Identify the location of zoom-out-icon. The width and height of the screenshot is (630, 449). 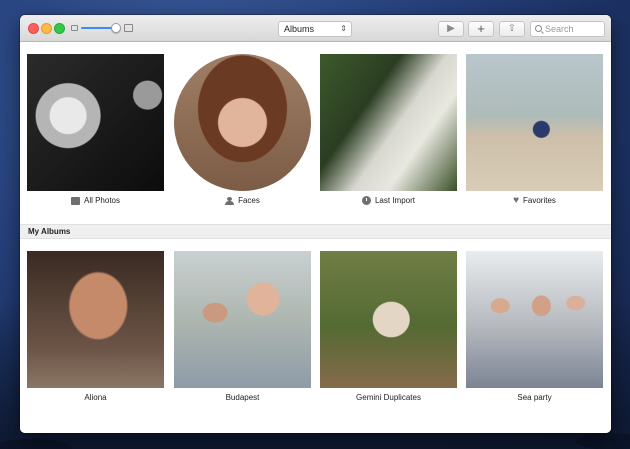
(74, 28).